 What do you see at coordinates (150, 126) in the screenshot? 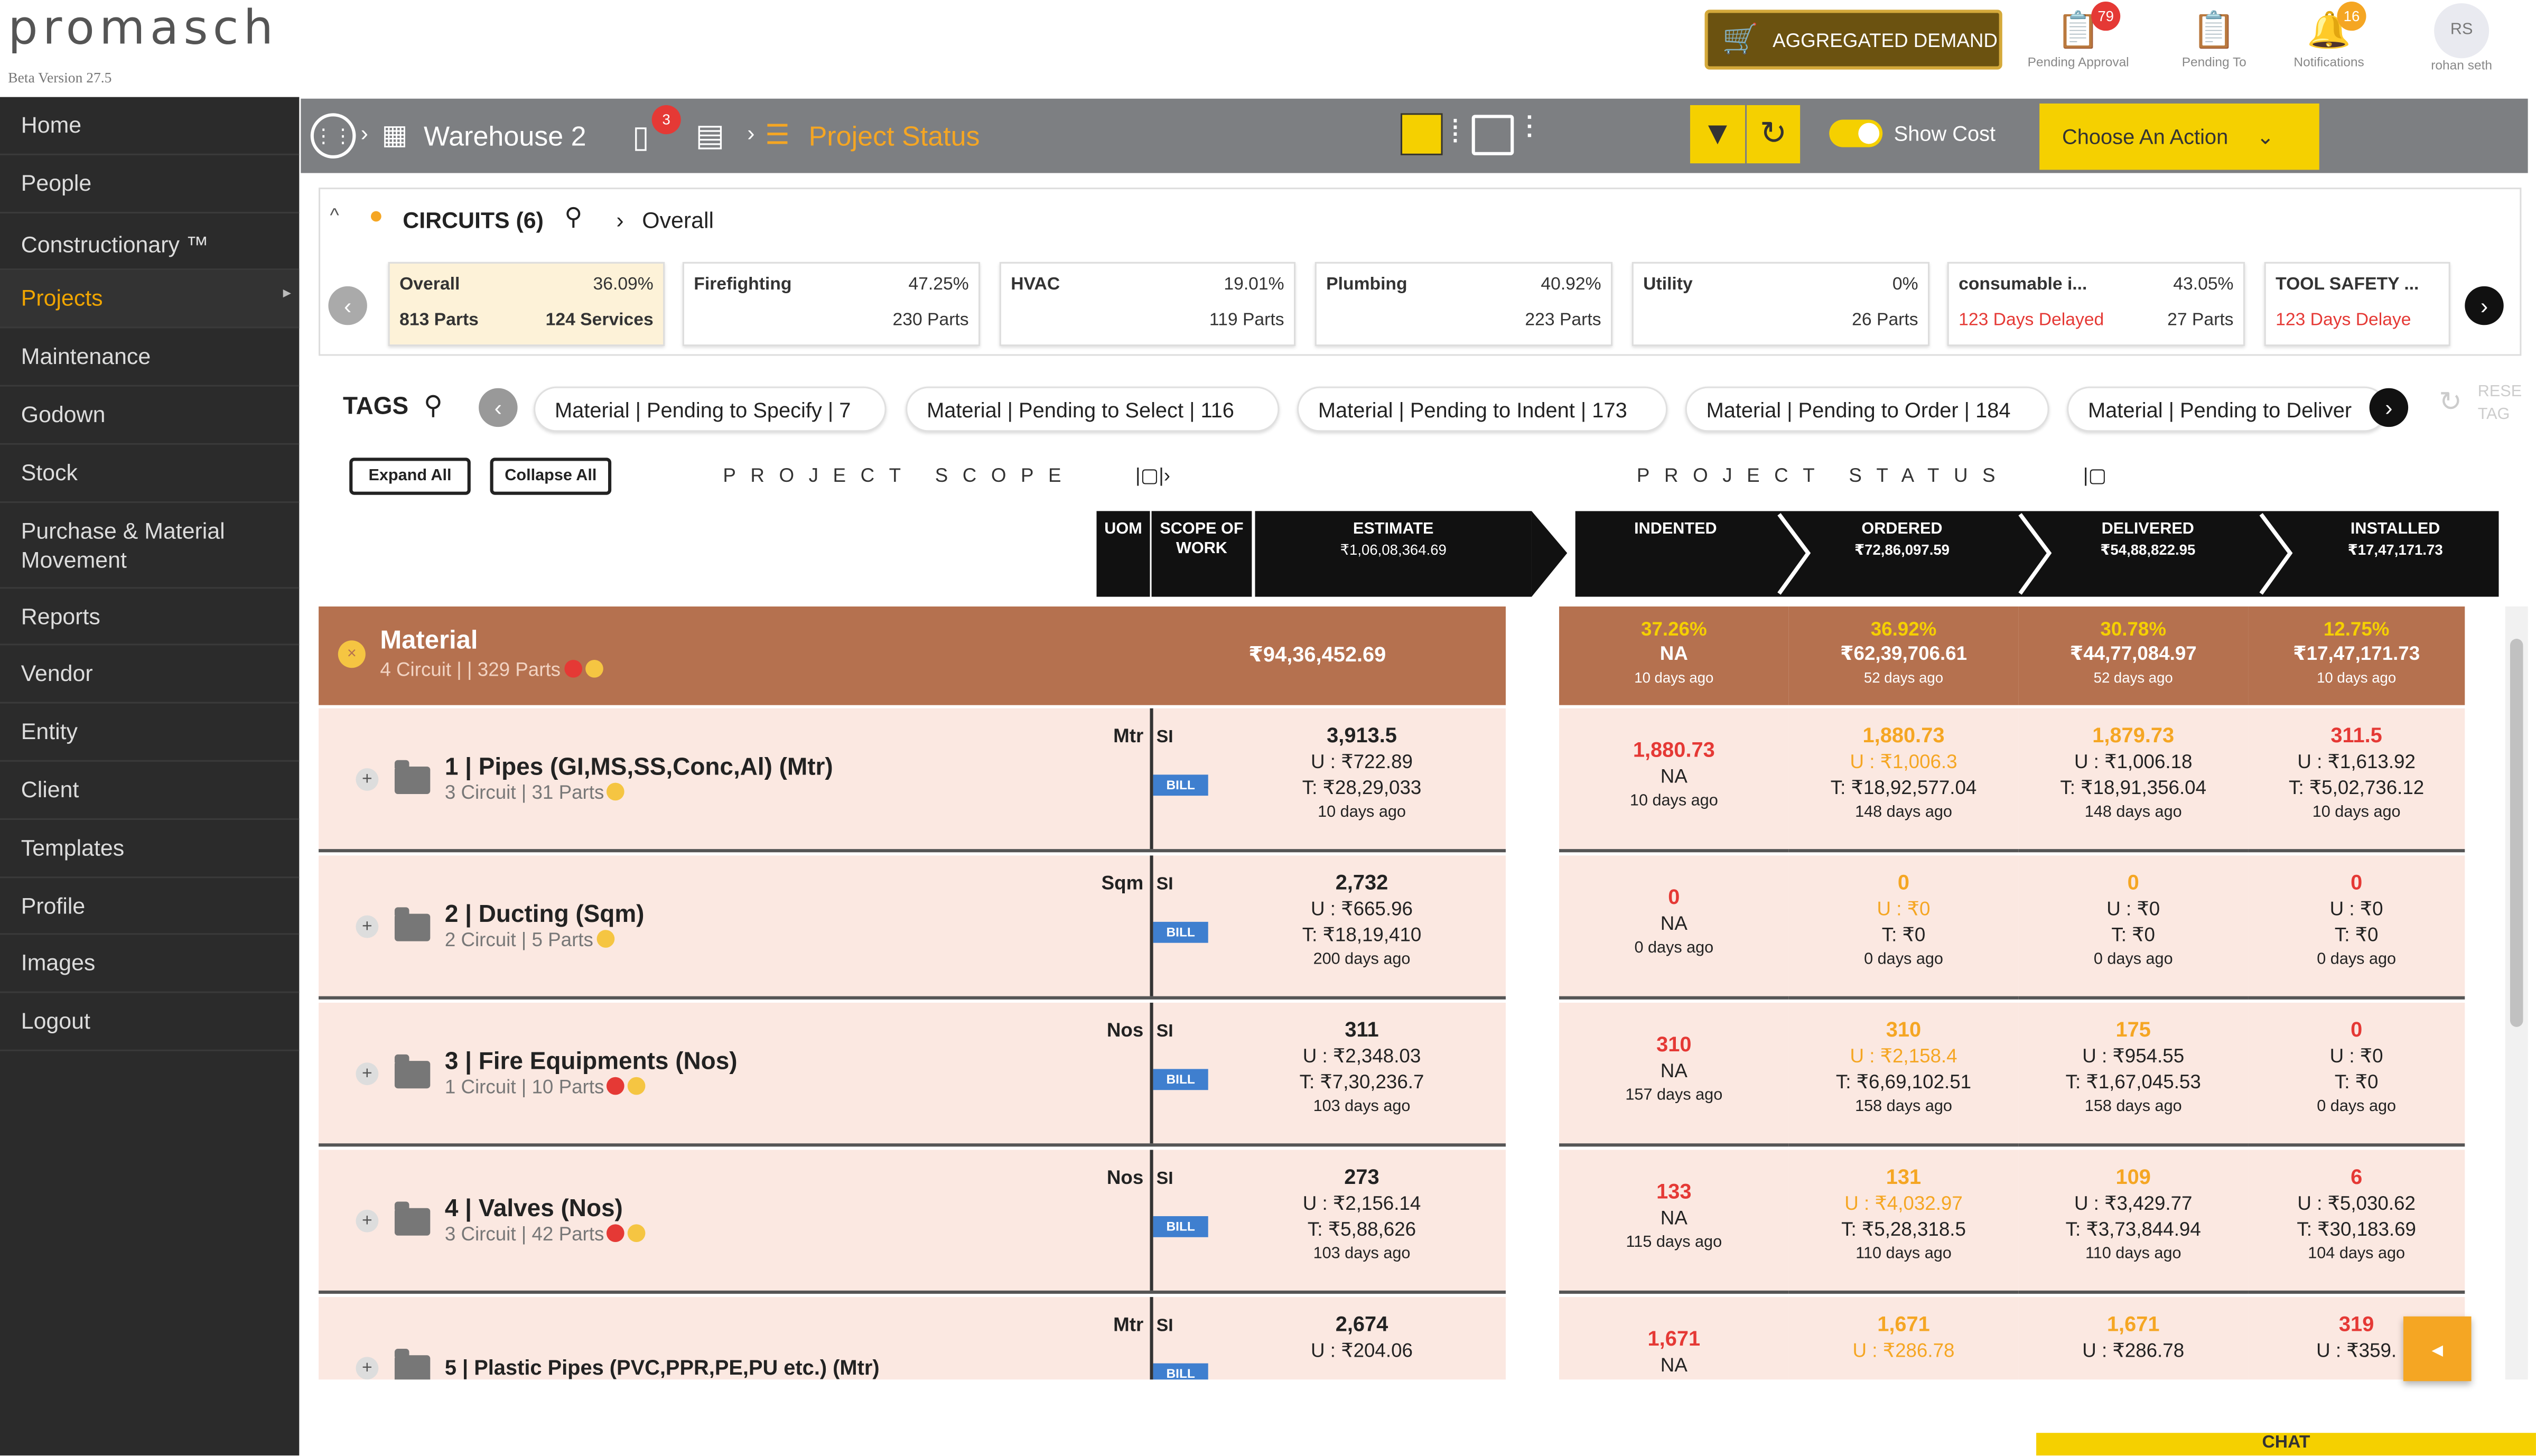
I see `sidebar-item-home: Home` at bounding box center [150, 126].